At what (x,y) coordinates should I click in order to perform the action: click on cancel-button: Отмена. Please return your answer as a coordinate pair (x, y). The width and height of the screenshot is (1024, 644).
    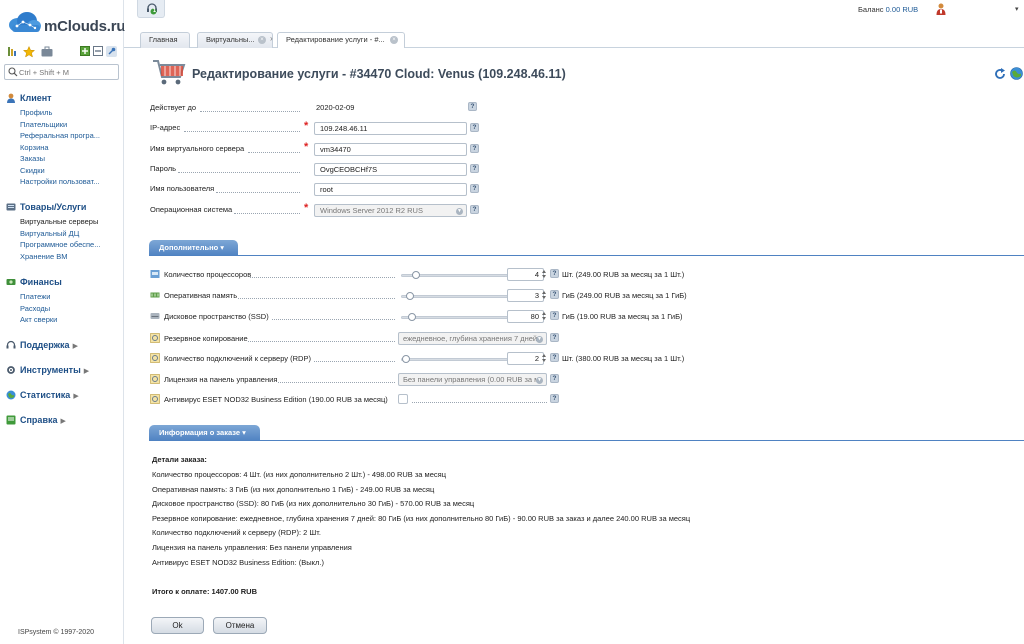
    Looking at the image, I should click on (240, 625).